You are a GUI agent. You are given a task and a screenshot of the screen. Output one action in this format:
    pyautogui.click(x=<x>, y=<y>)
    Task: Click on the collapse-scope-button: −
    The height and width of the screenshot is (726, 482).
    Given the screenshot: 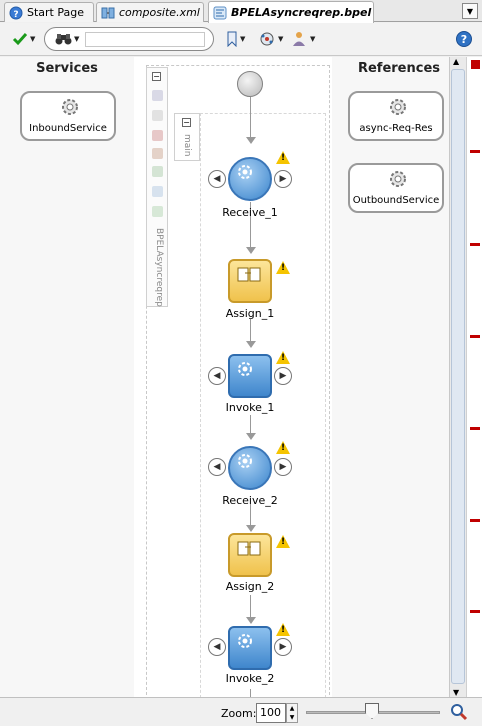 What is the action you would take?
    pyautogui.click(x=156, y=76)
    